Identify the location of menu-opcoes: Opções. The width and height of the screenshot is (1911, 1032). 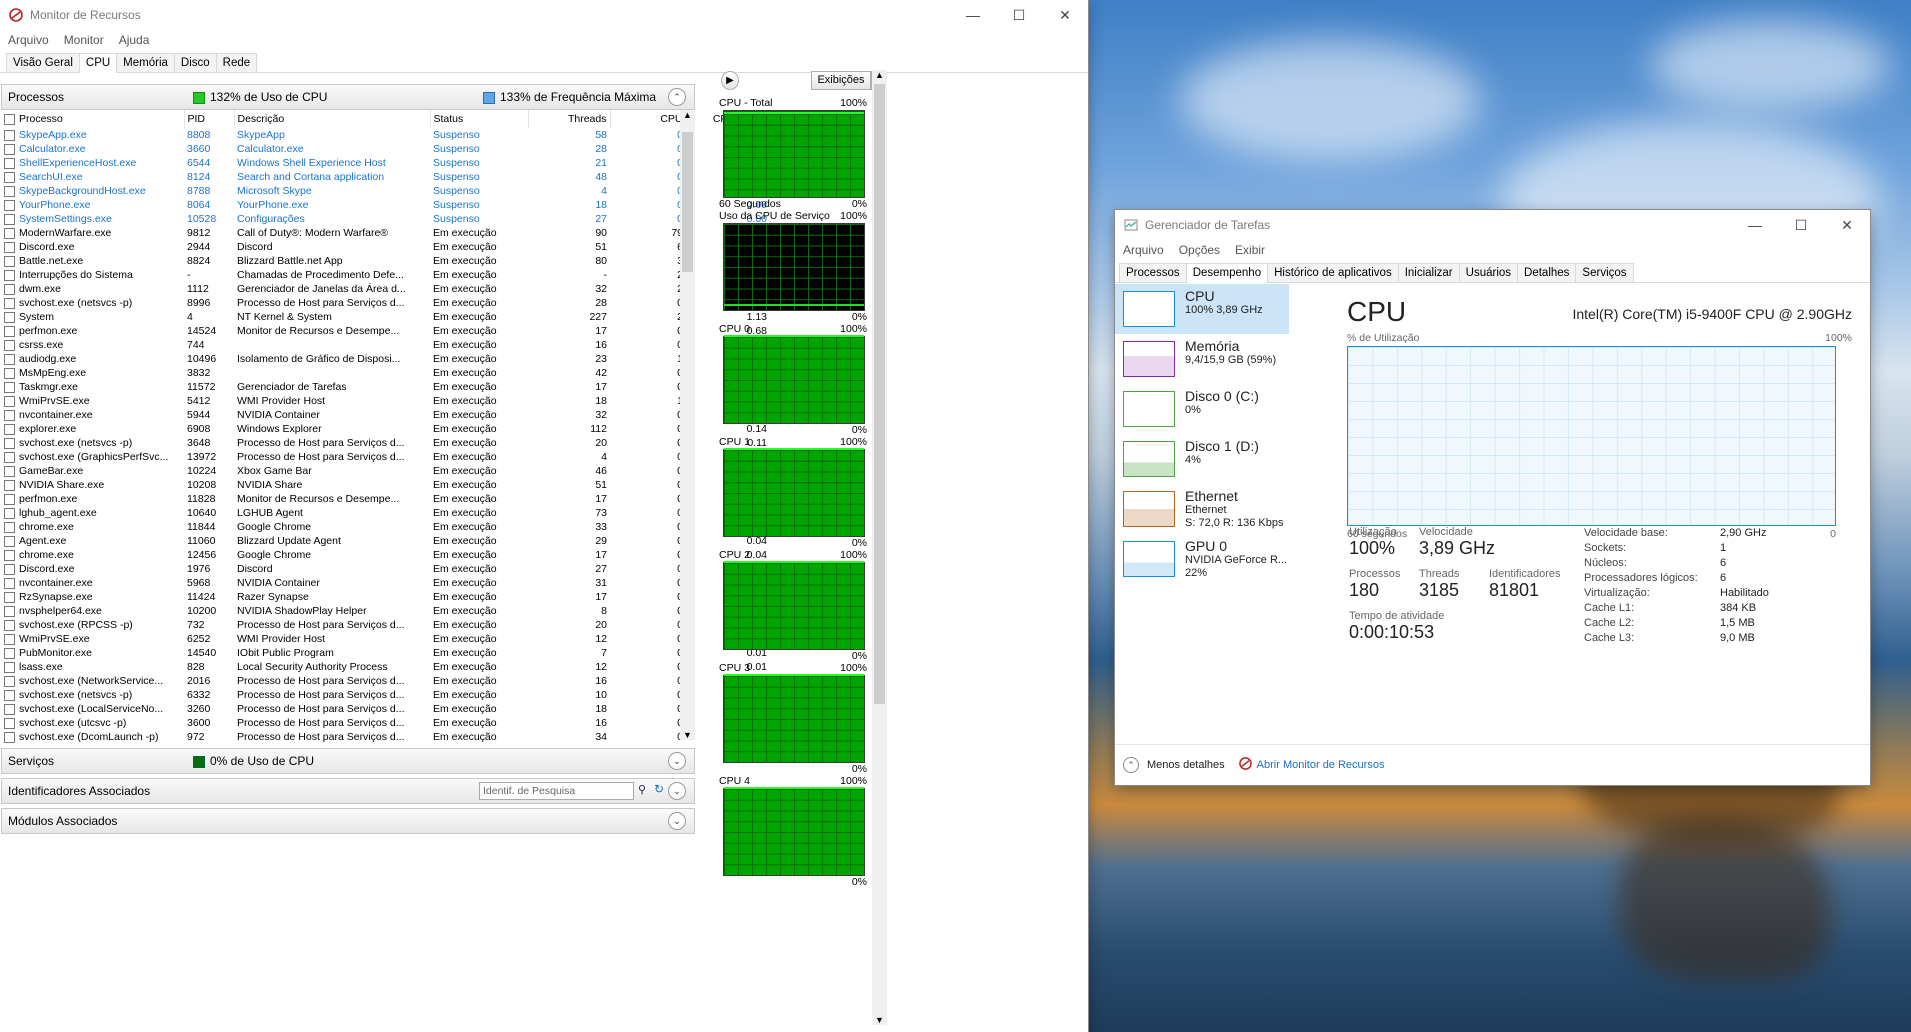
(1199, 250).